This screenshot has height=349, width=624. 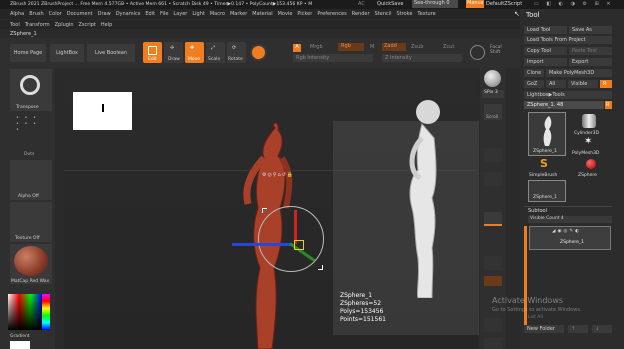 What do you see at coordinates (31, 90) in the screenshot?
I see `transpose-button: Transpose` at bounding box center [31, 90].